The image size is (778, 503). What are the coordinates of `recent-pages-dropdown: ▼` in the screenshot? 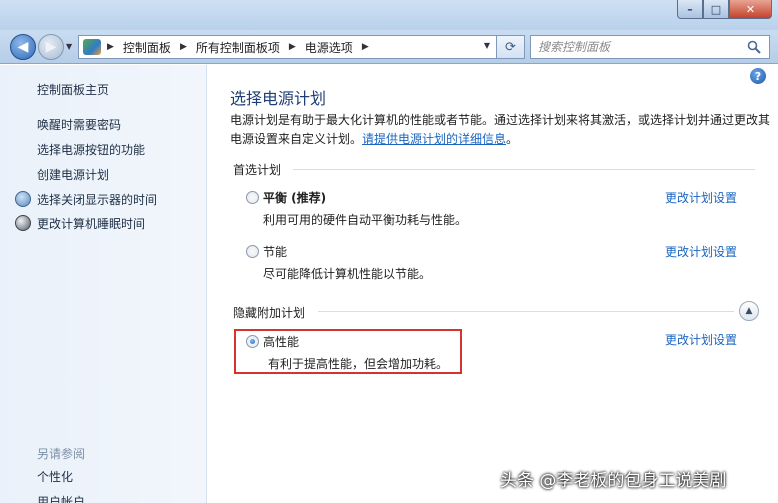 It's located at (69, 46).